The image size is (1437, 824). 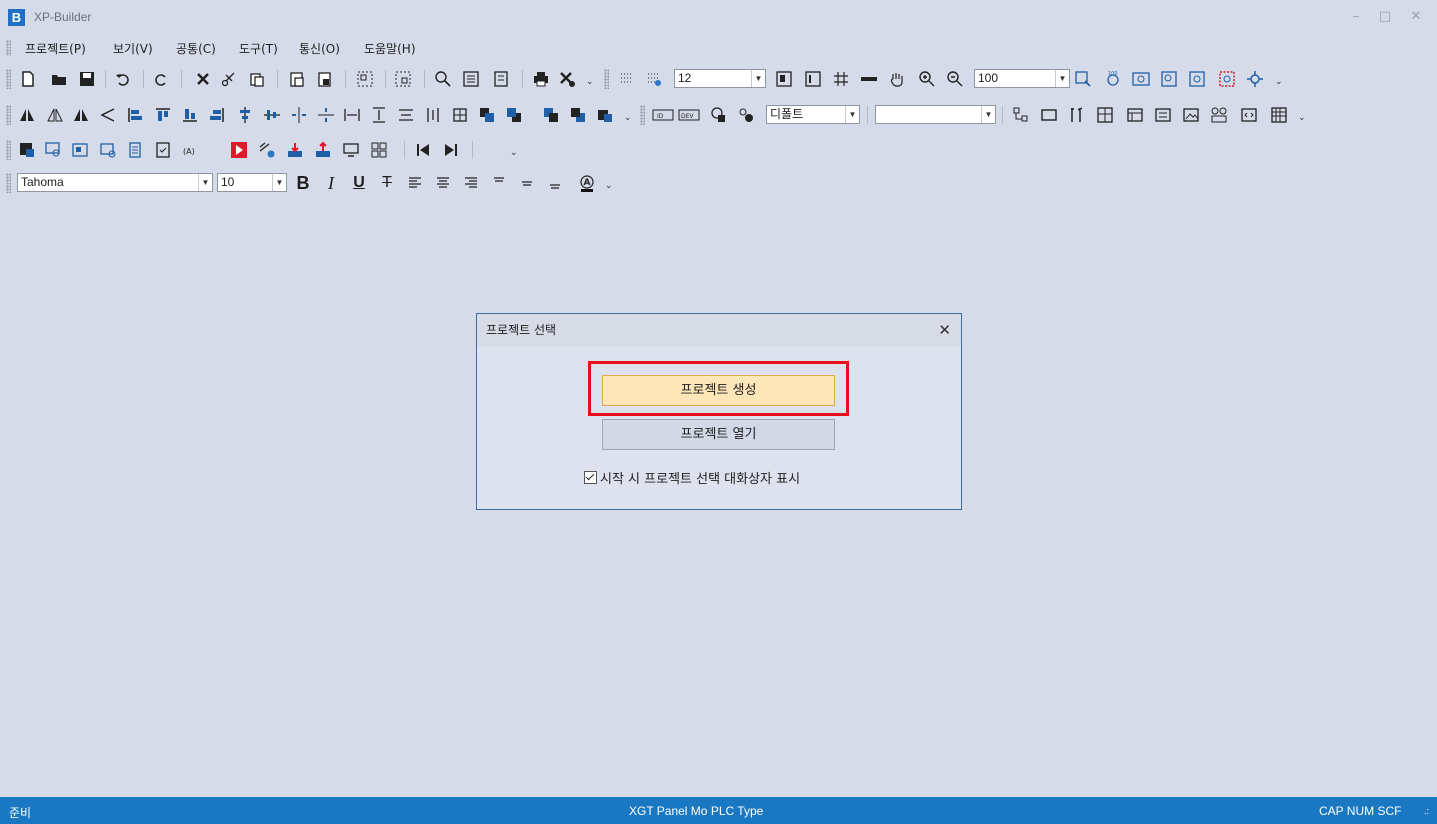 What do you see at coordinates (551, 115) in the screenshot?
I see `bring-forward-icon` at bounding box center [551, 115].